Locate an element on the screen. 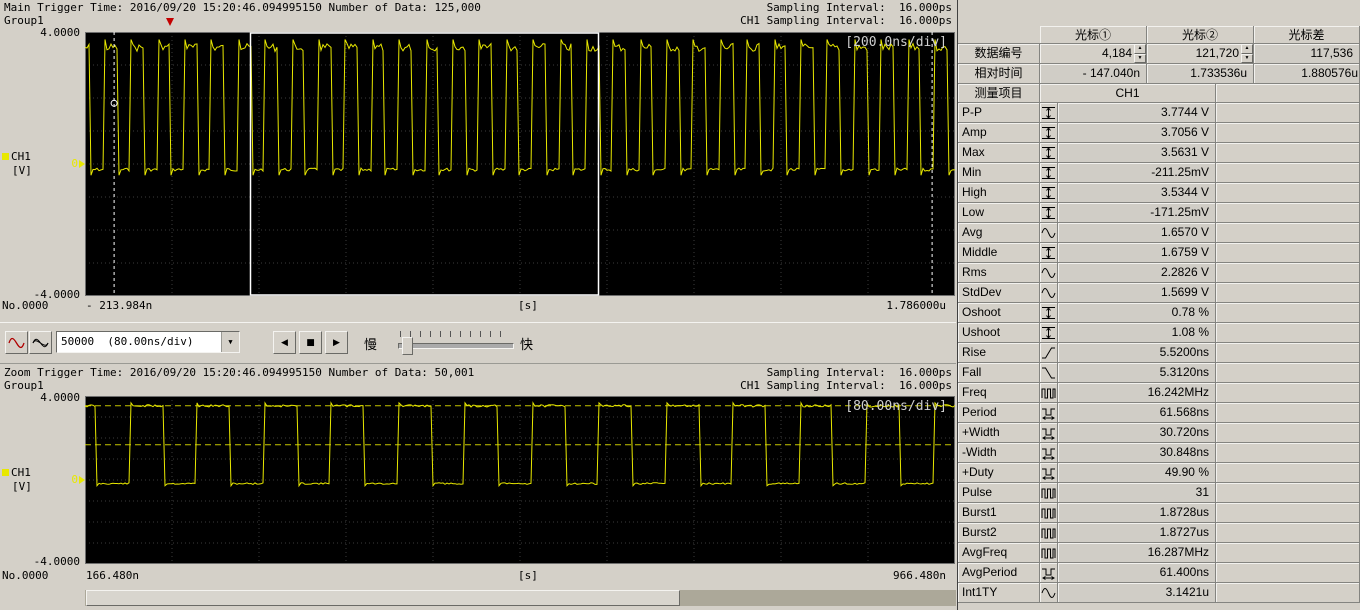  cursor2-data-value: 121,720 is located at coordinates (1194, 53).